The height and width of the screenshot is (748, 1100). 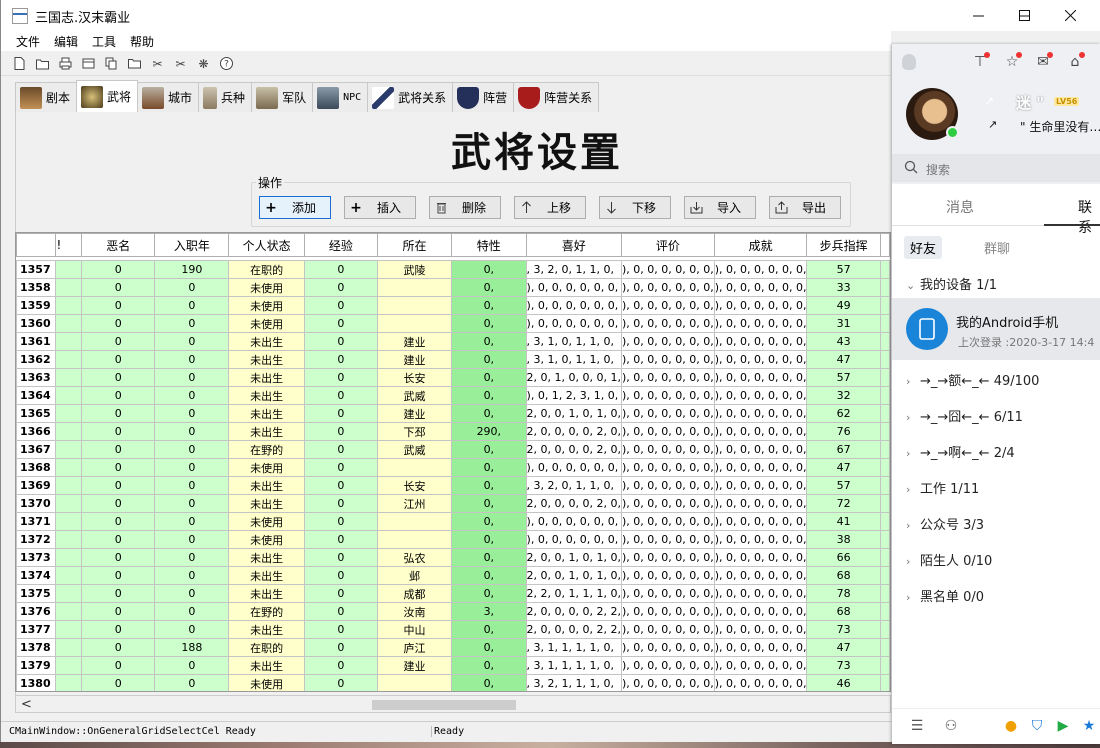 I want to click on grid-cell: , 3, 1, 1, 1, 1, 0,, so click(x=573, y=647).